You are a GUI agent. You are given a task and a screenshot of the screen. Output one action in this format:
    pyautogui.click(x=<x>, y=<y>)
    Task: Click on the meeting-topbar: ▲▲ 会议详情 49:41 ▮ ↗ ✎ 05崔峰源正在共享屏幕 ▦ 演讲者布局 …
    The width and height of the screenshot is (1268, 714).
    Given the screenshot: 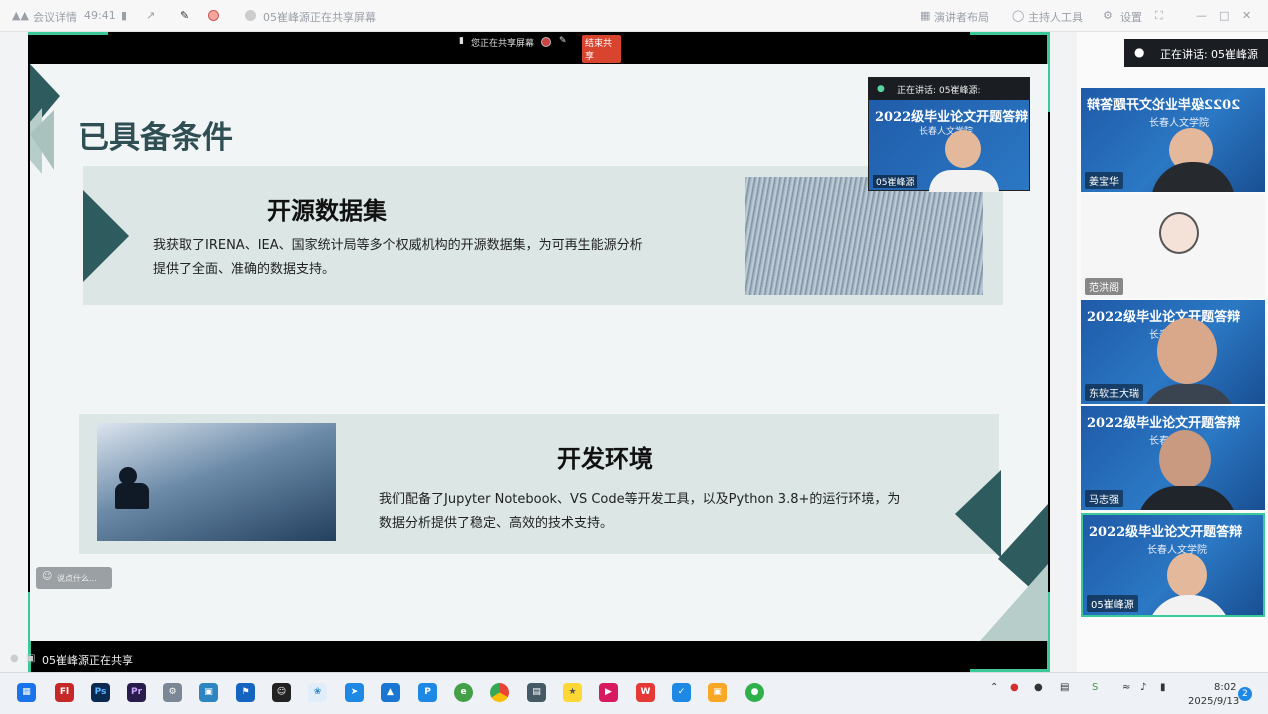 What is the action you would take?
    pyautogui.click(x=634, y=16)
    